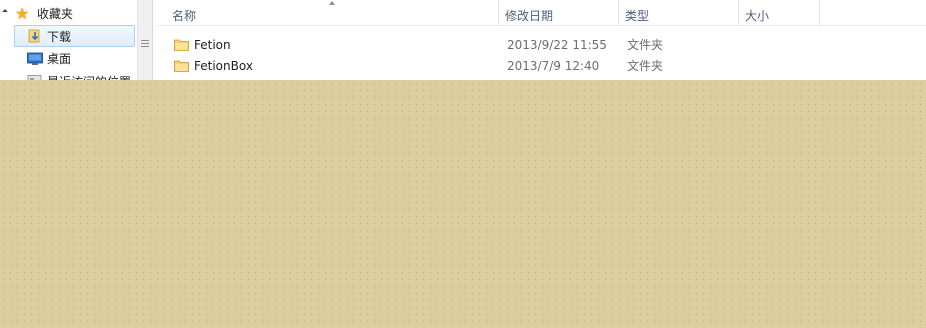 This screenshot has width=926, height=328. I want to click on file-row: FetionBox 2013/7/9 12:40 文件夹, so click(544, 66).